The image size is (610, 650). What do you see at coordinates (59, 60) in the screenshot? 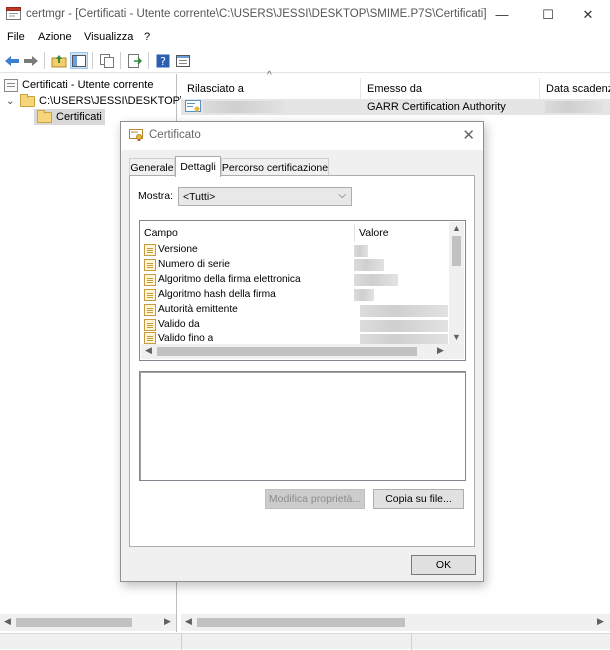
I see `up-folder-icon` at bounding box center [59, 60].